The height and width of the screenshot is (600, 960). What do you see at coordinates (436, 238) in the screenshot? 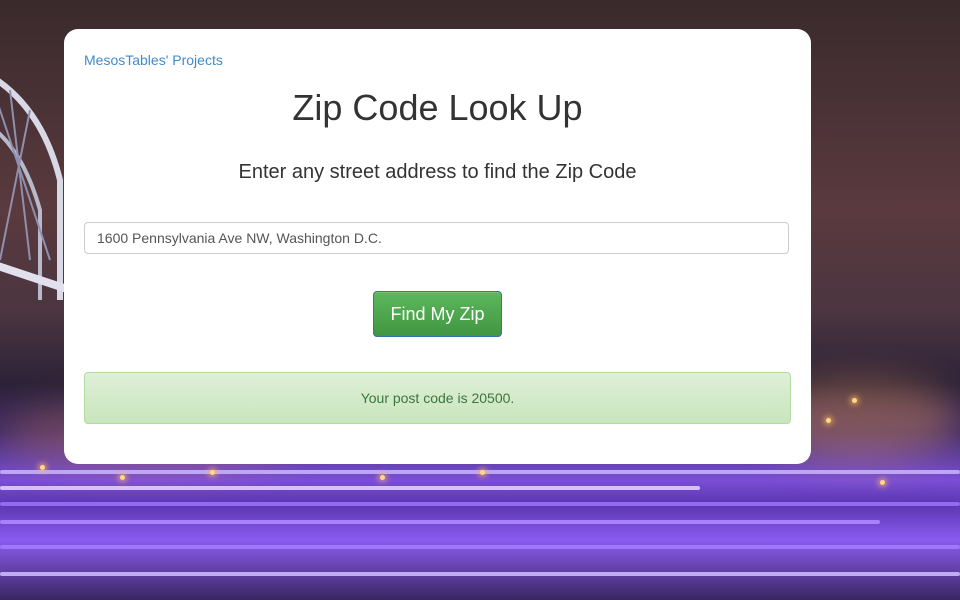
I see `address-input` at bounding box center [436, 238].